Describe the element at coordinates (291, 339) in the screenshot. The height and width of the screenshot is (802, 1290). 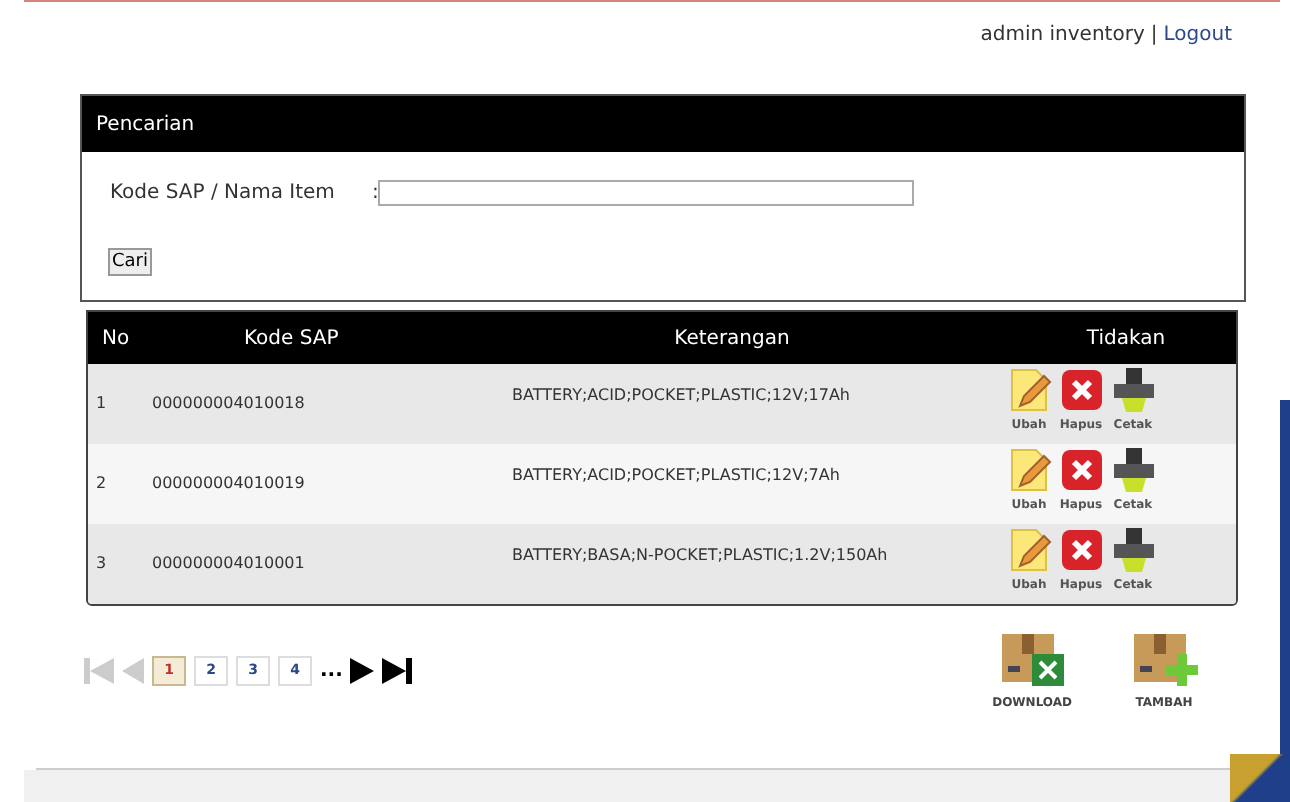
I see `column-header: Kode SAP` at that location.